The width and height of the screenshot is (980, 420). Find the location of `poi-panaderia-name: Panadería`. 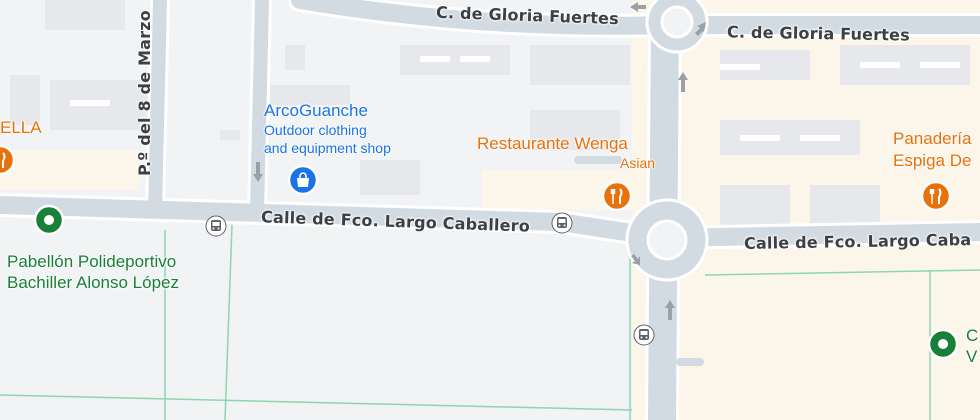

poi-panaderia-name: Panadería is located at coordinates (932, 138).